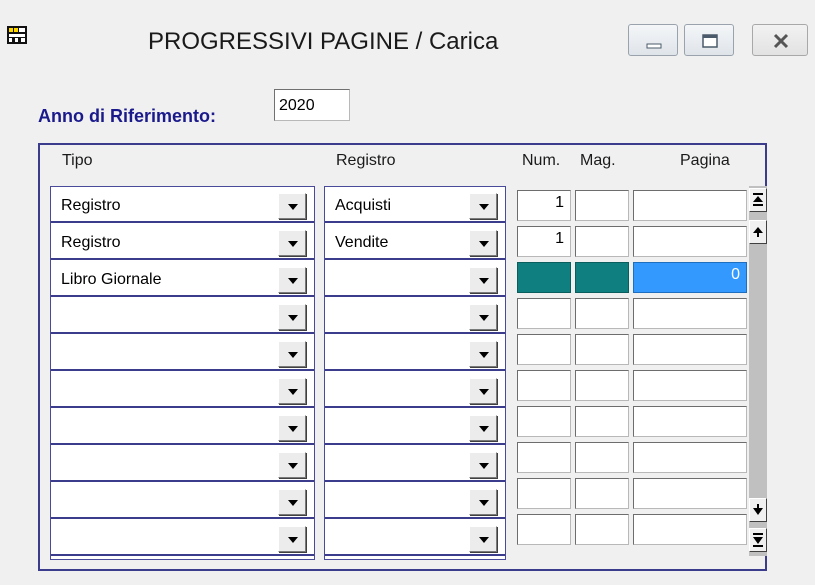 This screenshot has width=815, height=585. I want to click on maximize-icon, so click(710, 41).